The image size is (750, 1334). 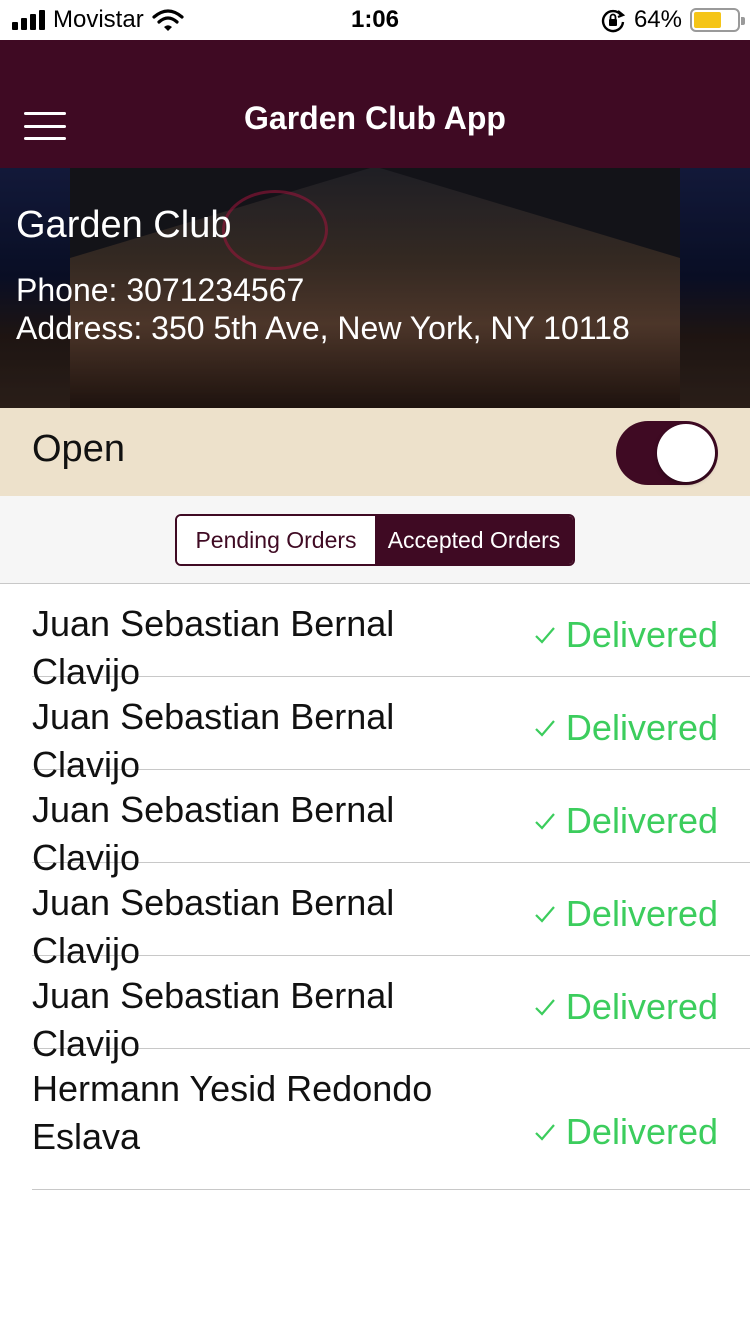 I want to click on open-status-row: Open, so click(x=375, y=452).